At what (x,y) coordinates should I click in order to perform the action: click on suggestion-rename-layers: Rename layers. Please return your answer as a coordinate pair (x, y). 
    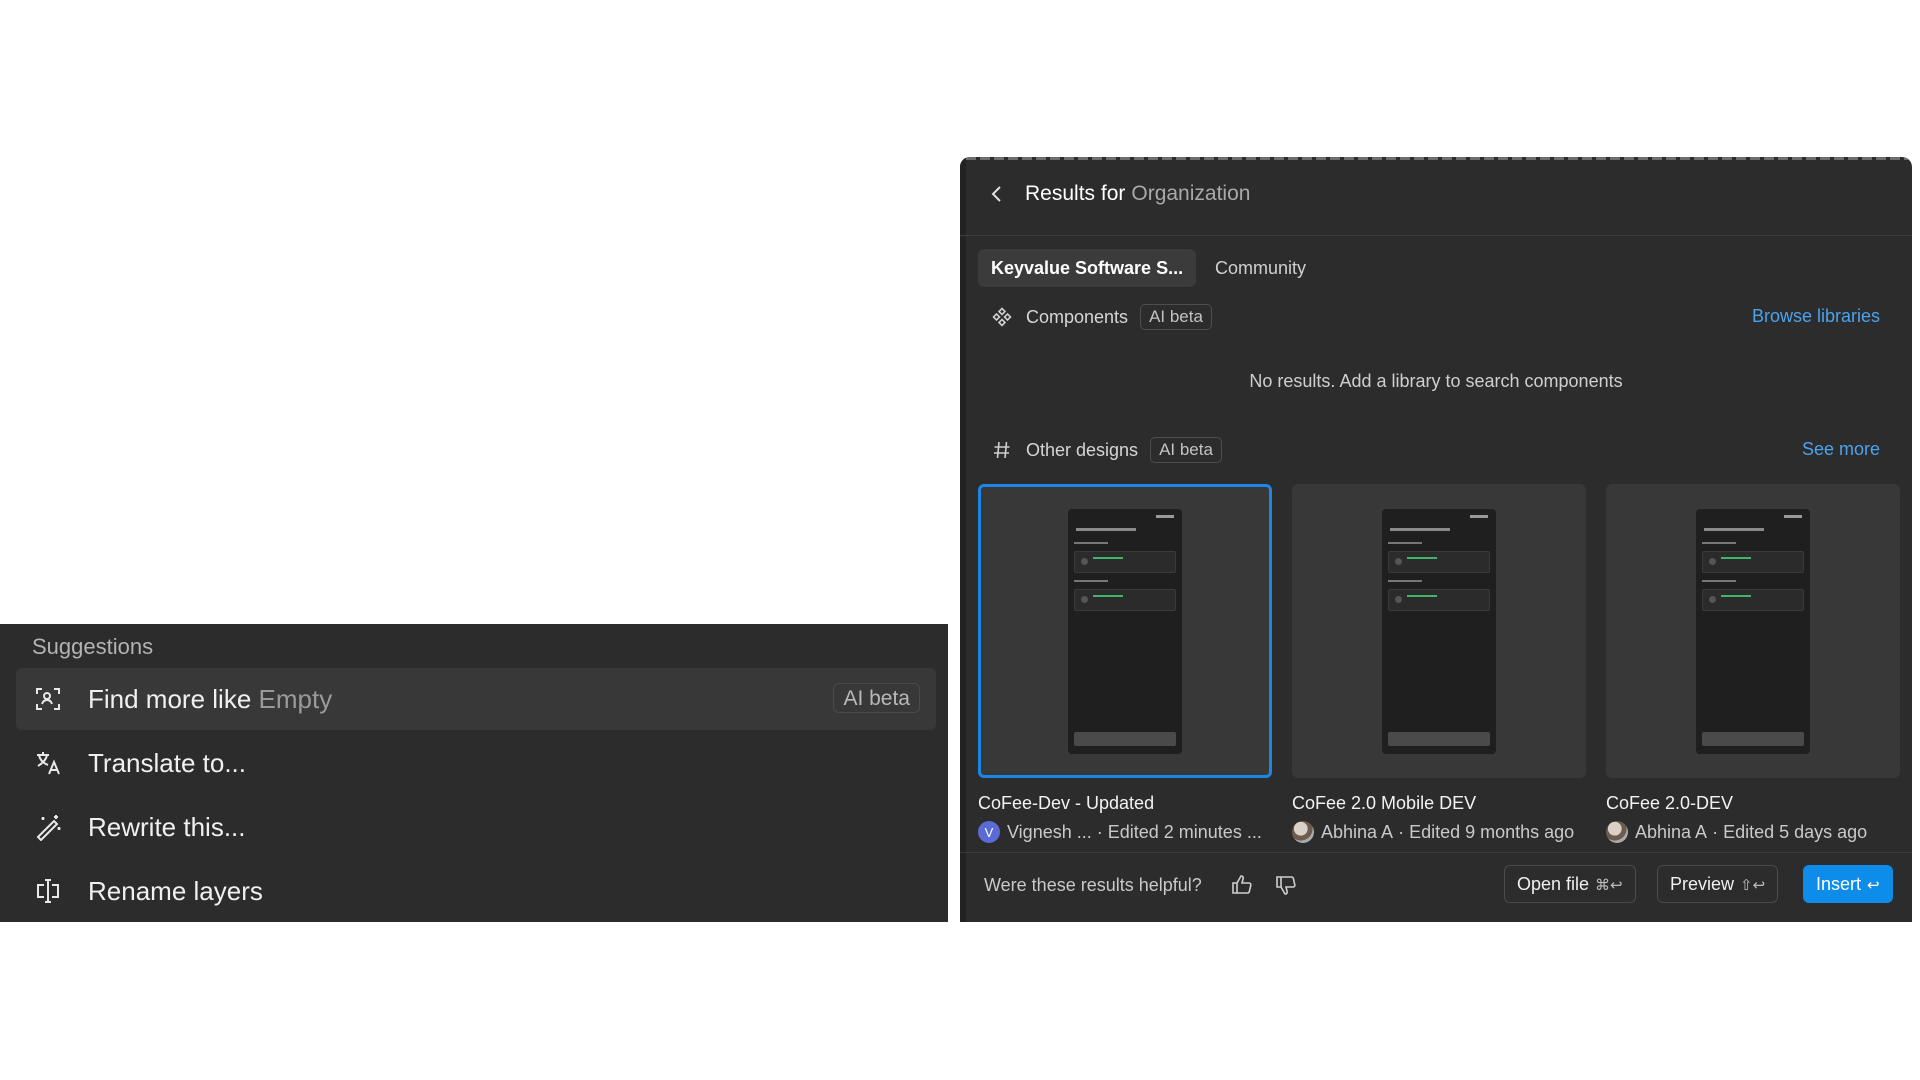
    Looking at the image, I should click on (476, 891).